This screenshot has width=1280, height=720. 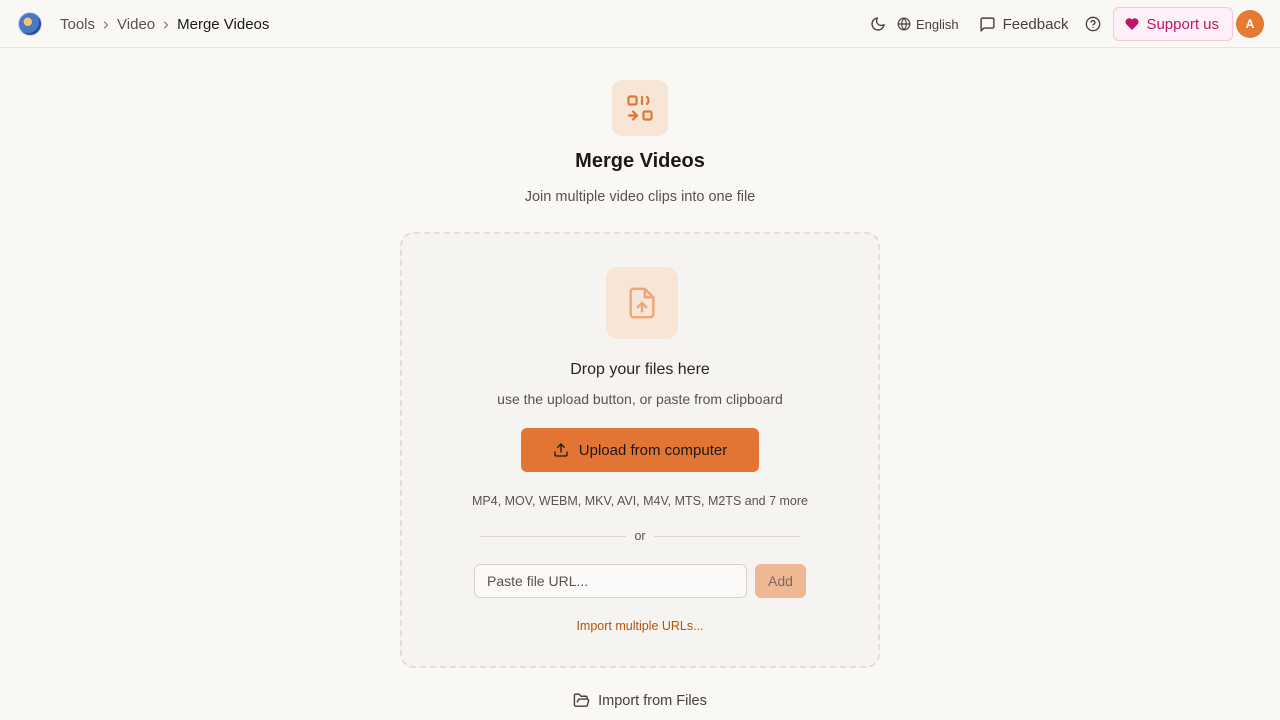 I want to click on language-label: English, so click(x=937, y=24).